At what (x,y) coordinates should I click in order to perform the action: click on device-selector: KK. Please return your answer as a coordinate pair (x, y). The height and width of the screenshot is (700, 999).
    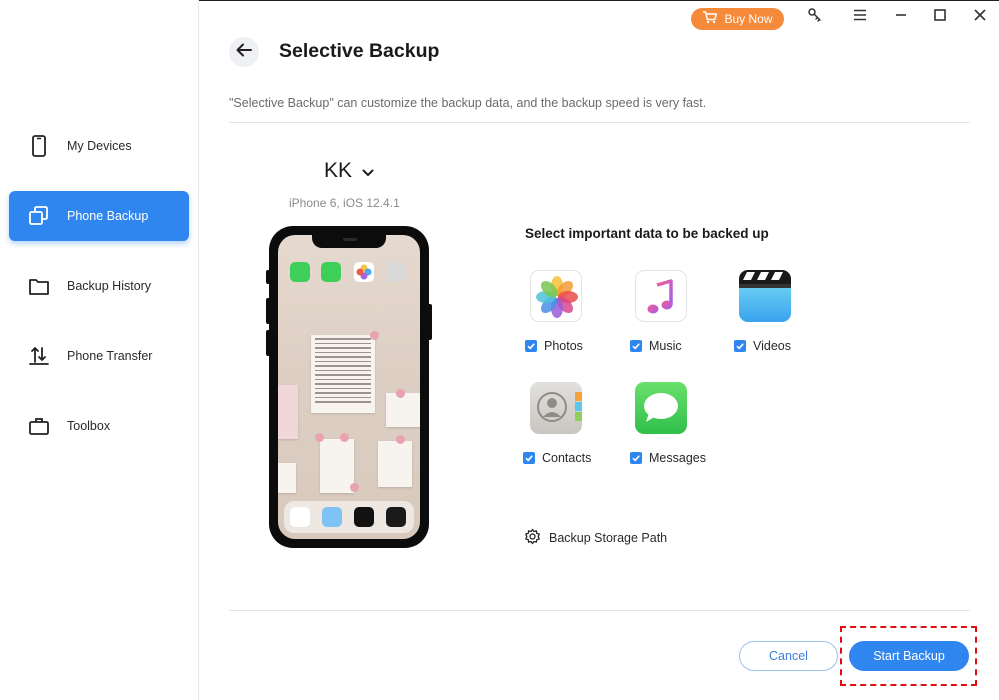
    Looking at the image, I should click on (349, 171).